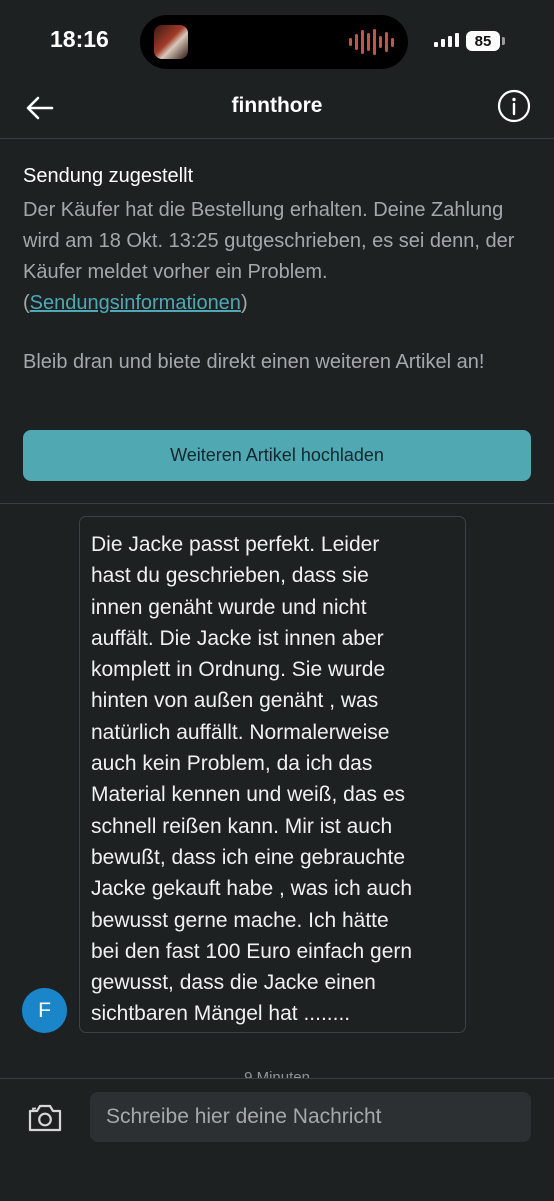 This screenshot has height=1201, width=554. I want to click on battery-tip, so click(503, 41).